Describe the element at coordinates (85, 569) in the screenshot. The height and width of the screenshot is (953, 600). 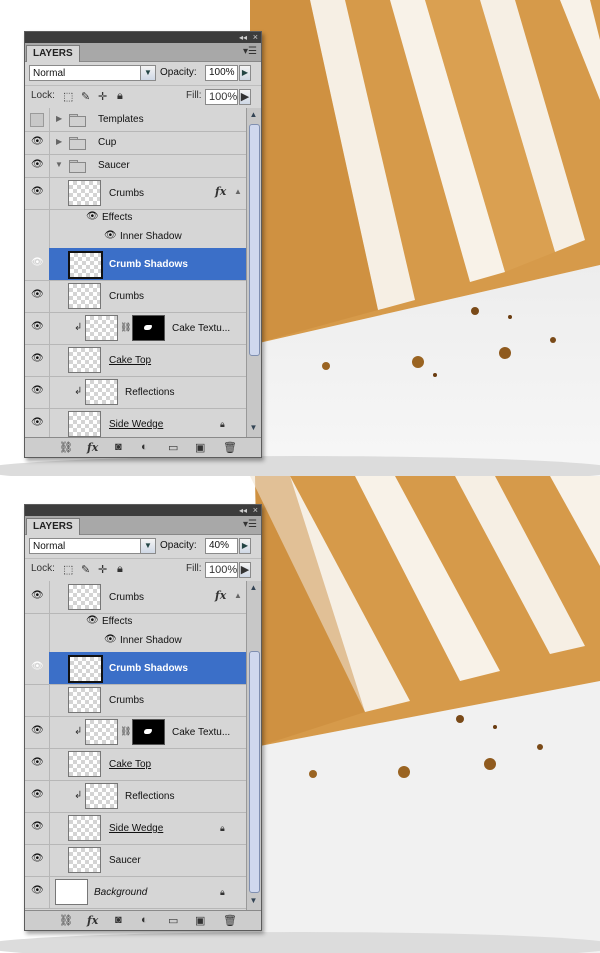
I see `lock-paint-icon: ✎` at that location.